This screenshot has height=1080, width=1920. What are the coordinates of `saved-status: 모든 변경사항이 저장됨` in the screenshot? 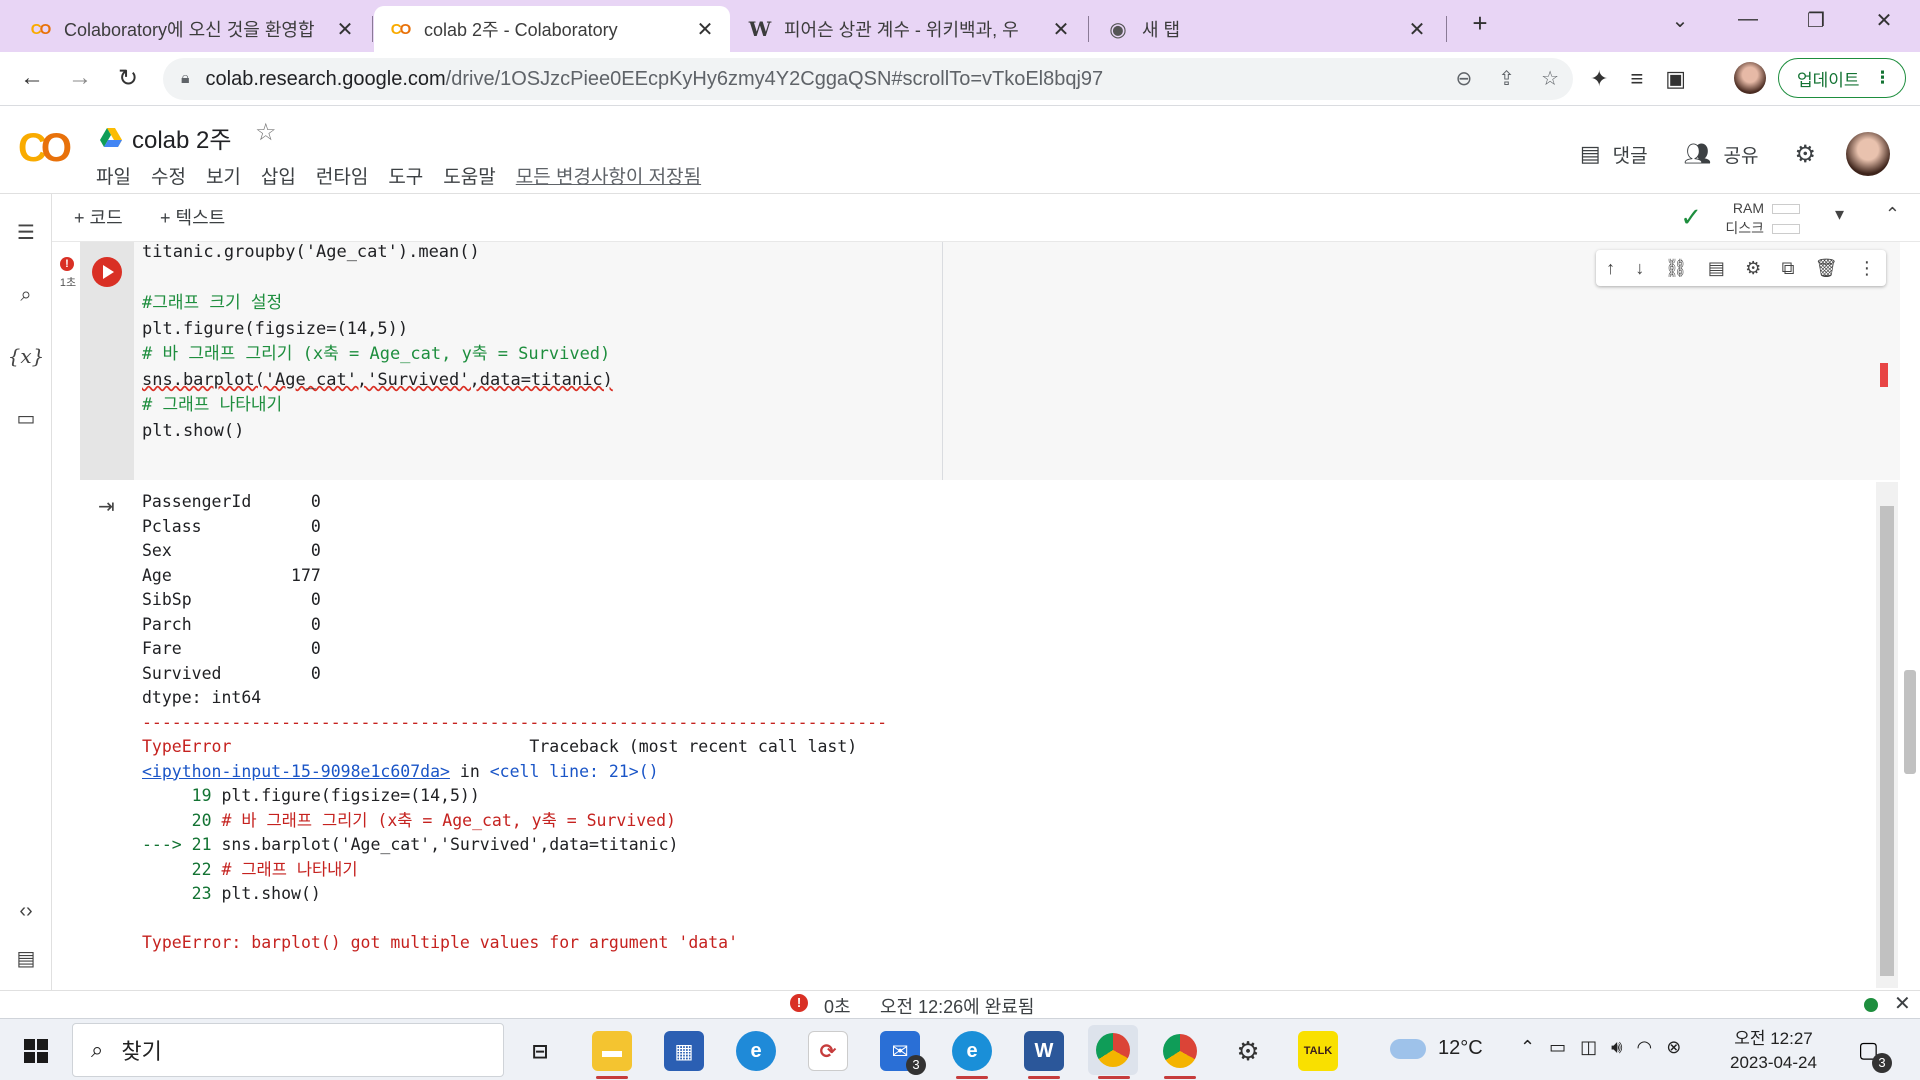 It's located at (608, 175).